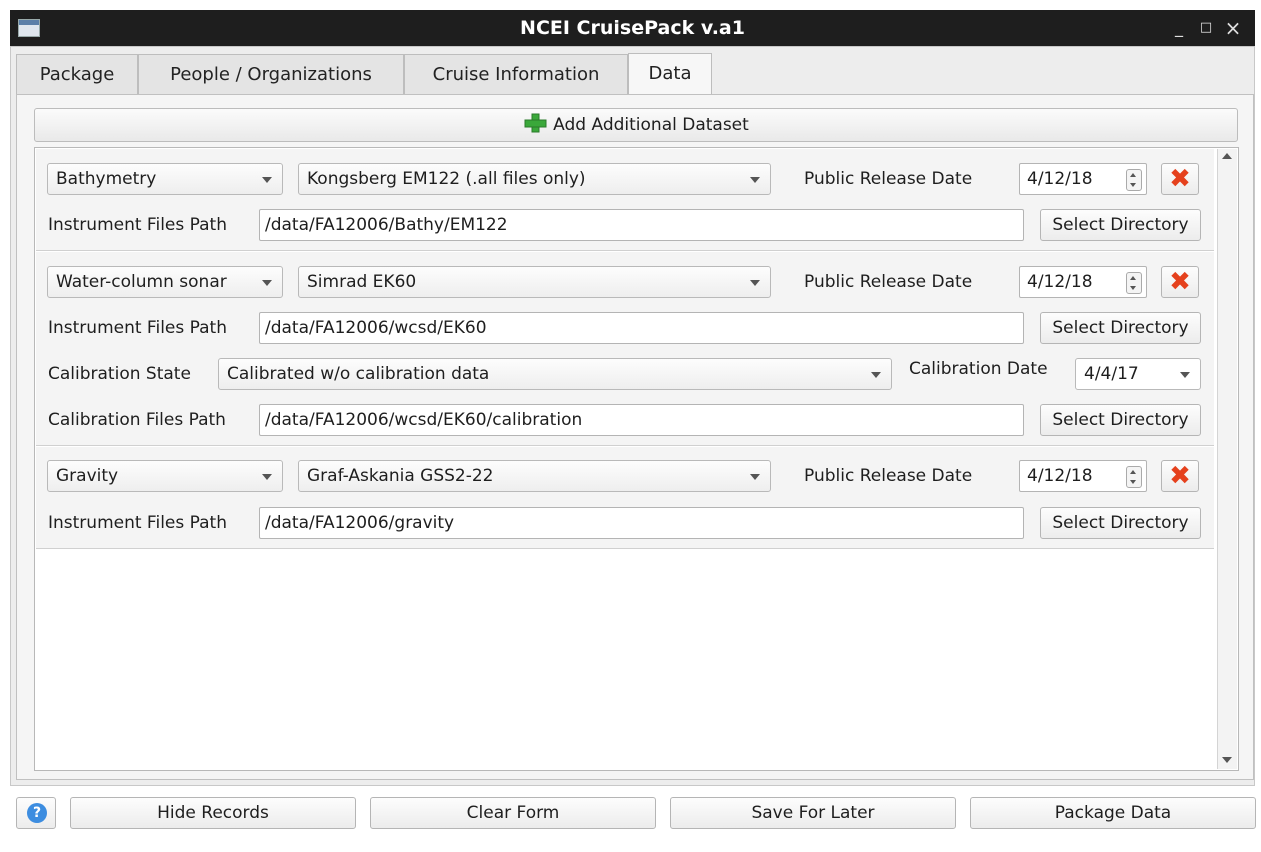 The height and width of the screenshot is (852, 1261). What do you see at coordinates (119, 374) in the screenshot?
I see `calibration-state-label: Calibration State` at bounding box center [119, 374].